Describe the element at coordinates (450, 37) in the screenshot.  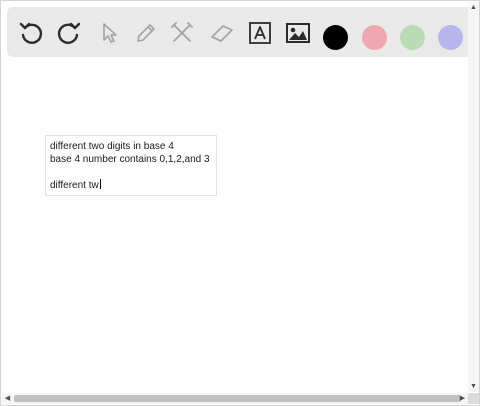
I see `color-purple-swatch` at that location.